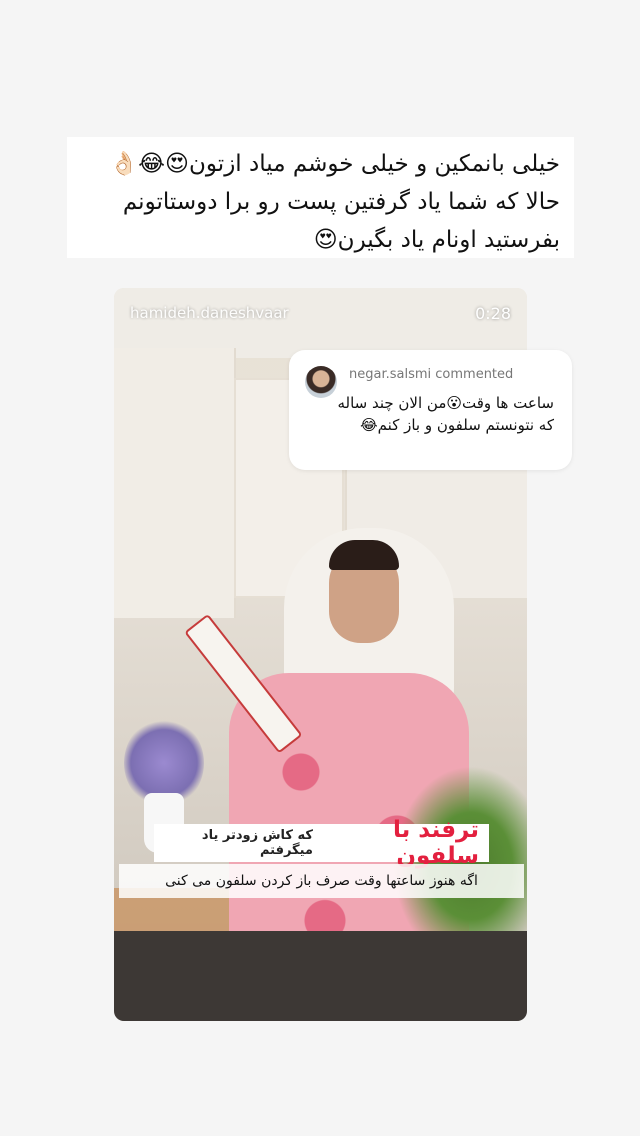 Image resolution: width=640 pixels, height=1136 pixels. I want to click on kitchen-counter, so click(320, 976).